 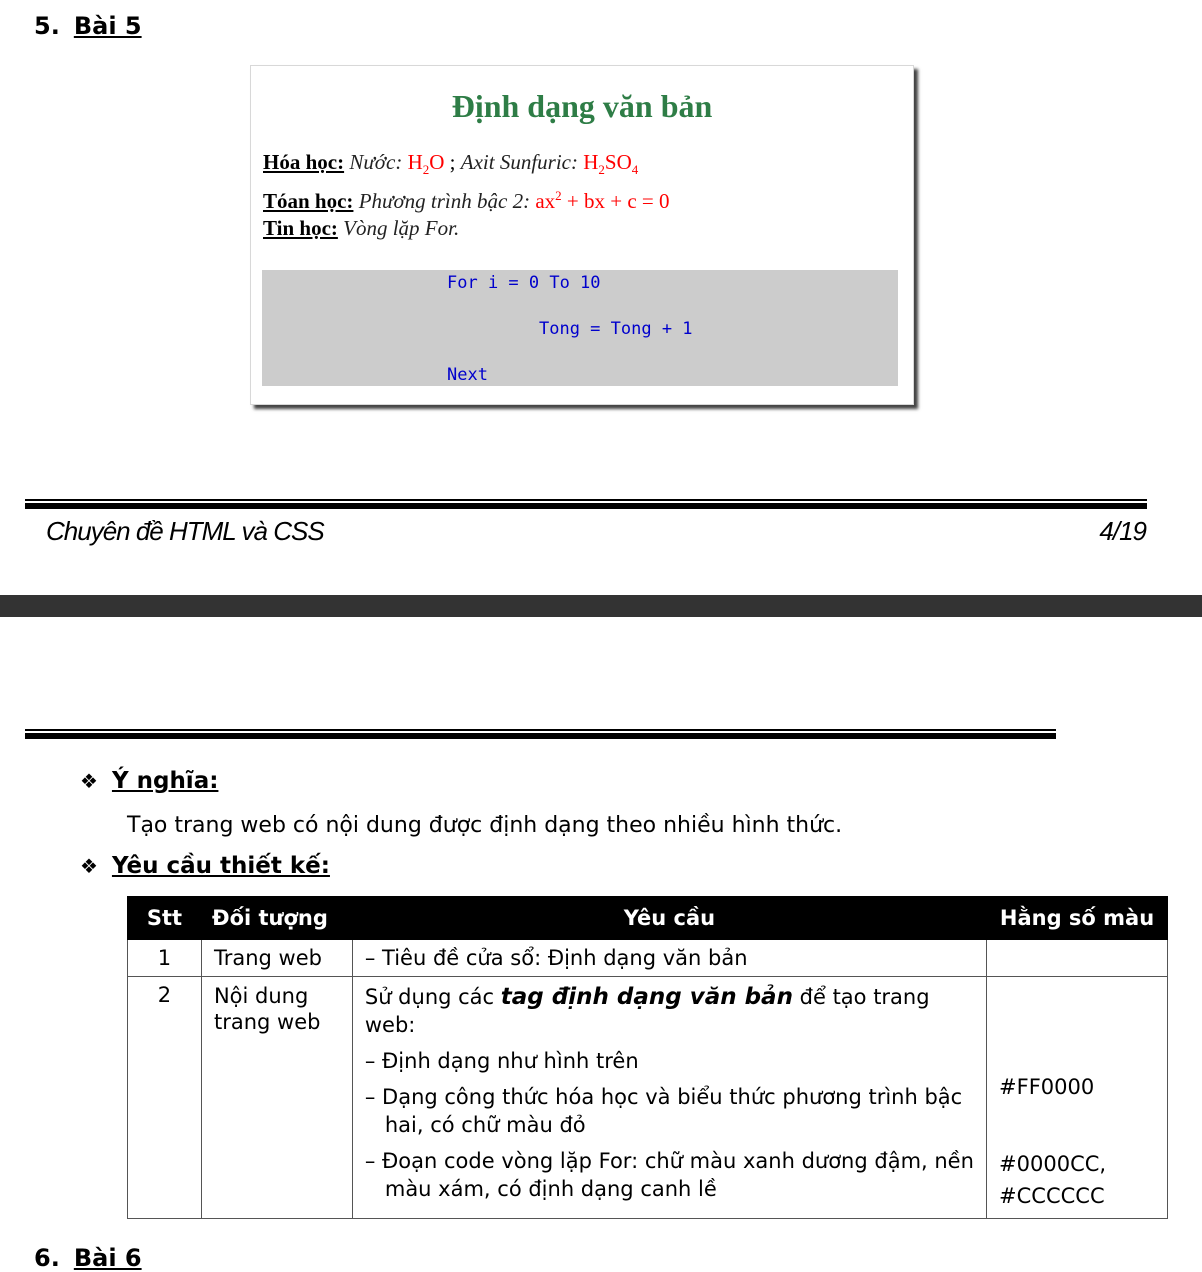 I want to click on emphasis-text: tag định dạng văn bản, so click(x=646, y=997).